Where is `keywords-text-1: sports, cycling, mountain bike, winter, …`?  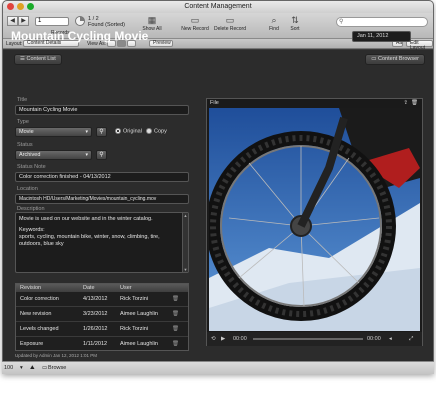 keywords-text-1: sports, cycling, mountain bike, winter, … is located at coordinates (89, 237).